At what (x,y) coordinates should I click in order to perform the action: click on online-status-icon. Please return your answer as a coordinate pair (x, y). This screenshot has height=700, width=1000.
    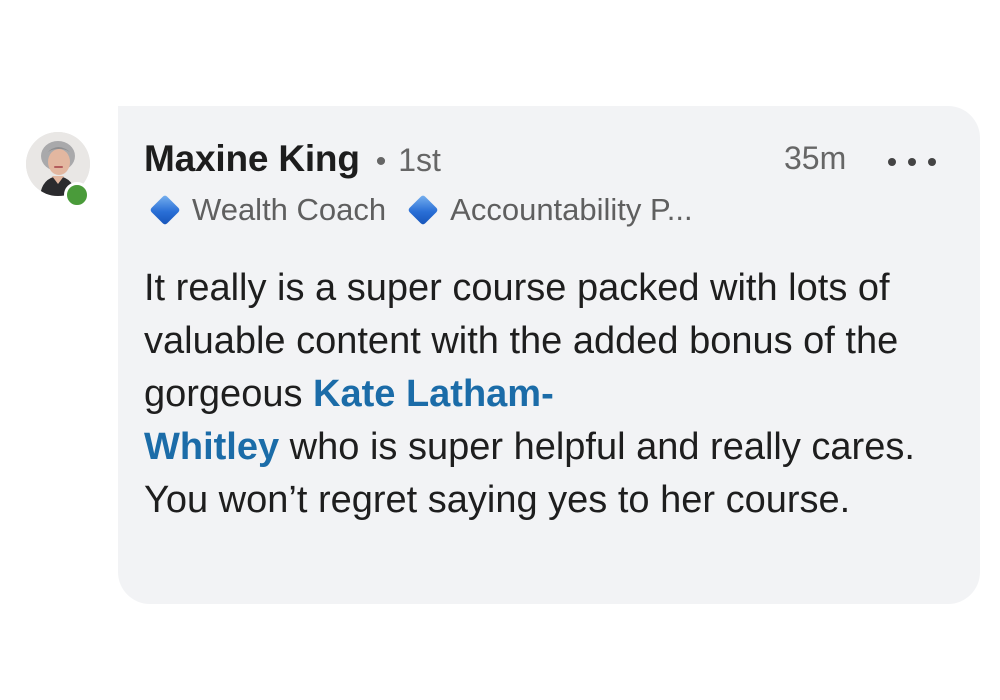
    Looking at the image, I should click on (77, 195).